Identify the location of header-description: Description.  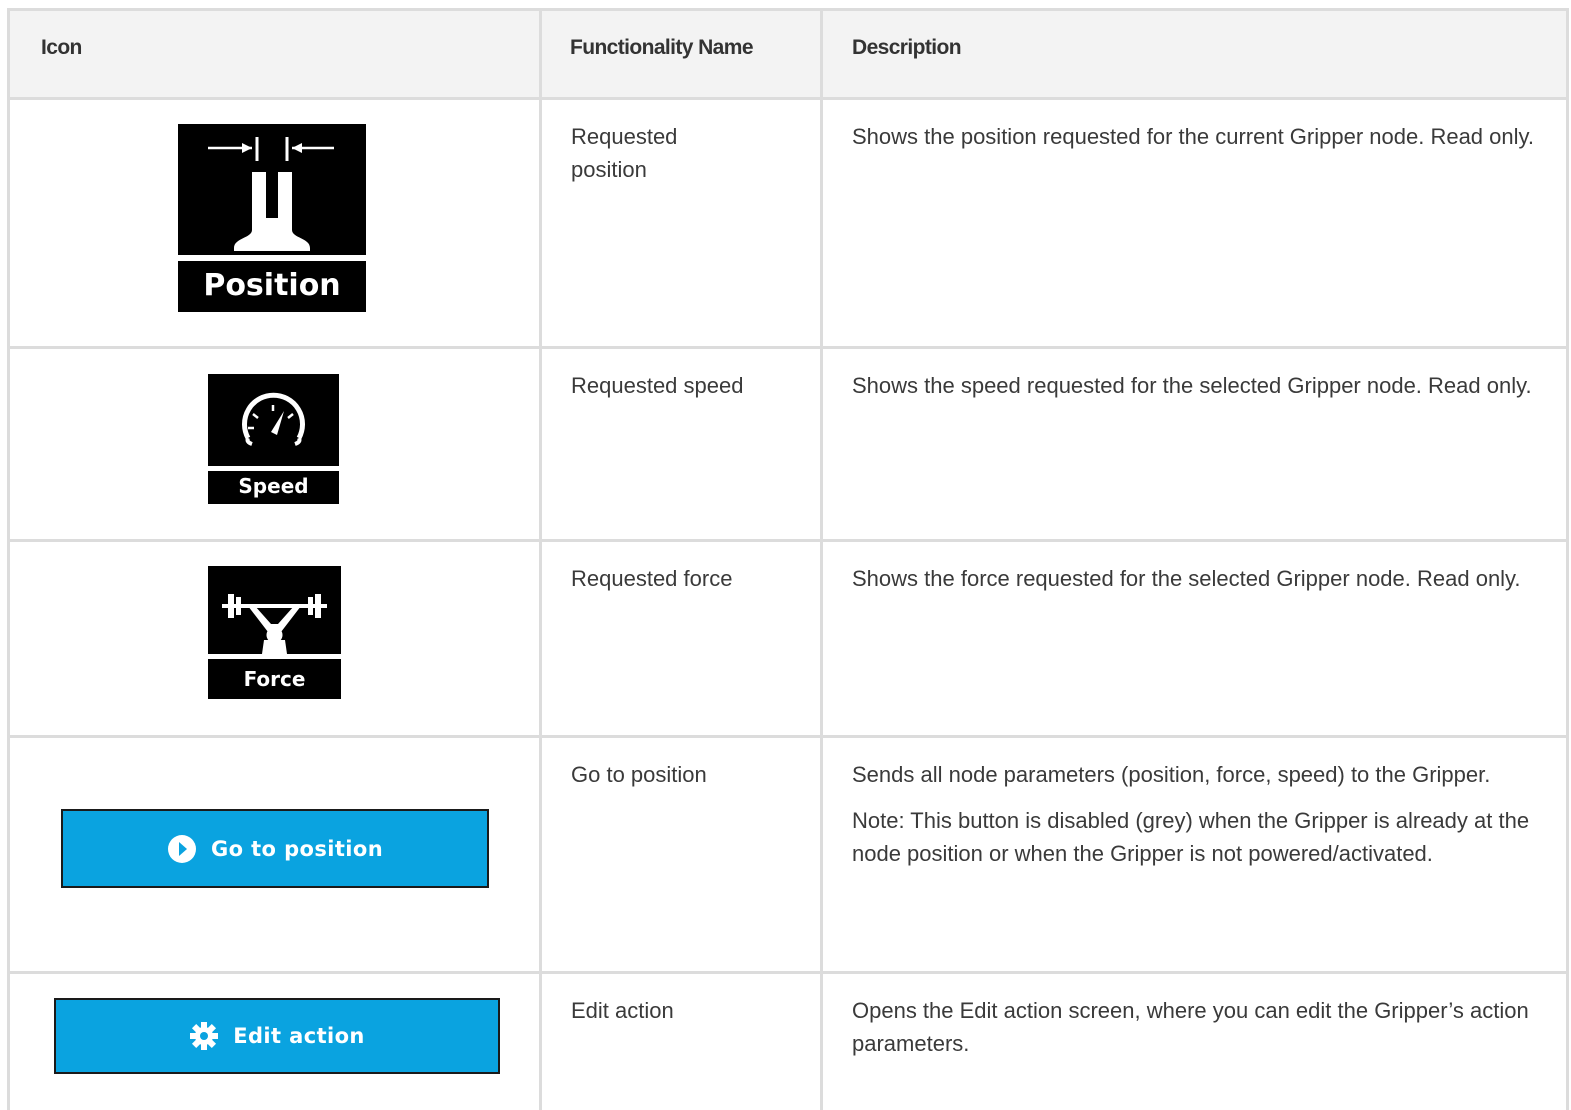
(1194, 54).